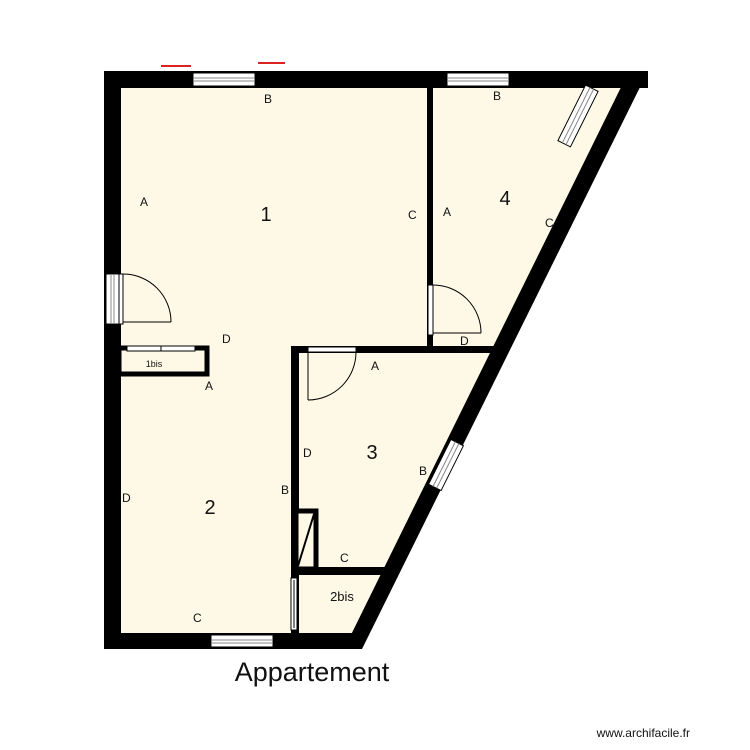 The width and height of the screenshot is (750, 750). What do you see at coordinates (209, 508) in the screenshot?
I see `room-2-label: 2` at bounding box center [209, 508].